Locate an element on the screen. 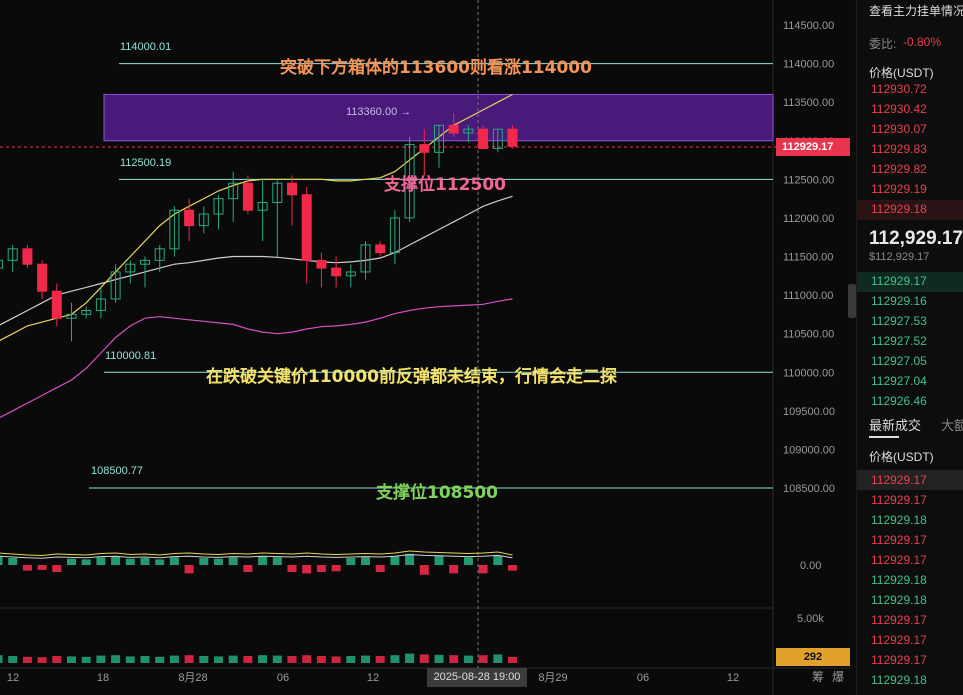 The height and width of the screenshot is (695, 963). candle-up is located at coordinates (1, 264).